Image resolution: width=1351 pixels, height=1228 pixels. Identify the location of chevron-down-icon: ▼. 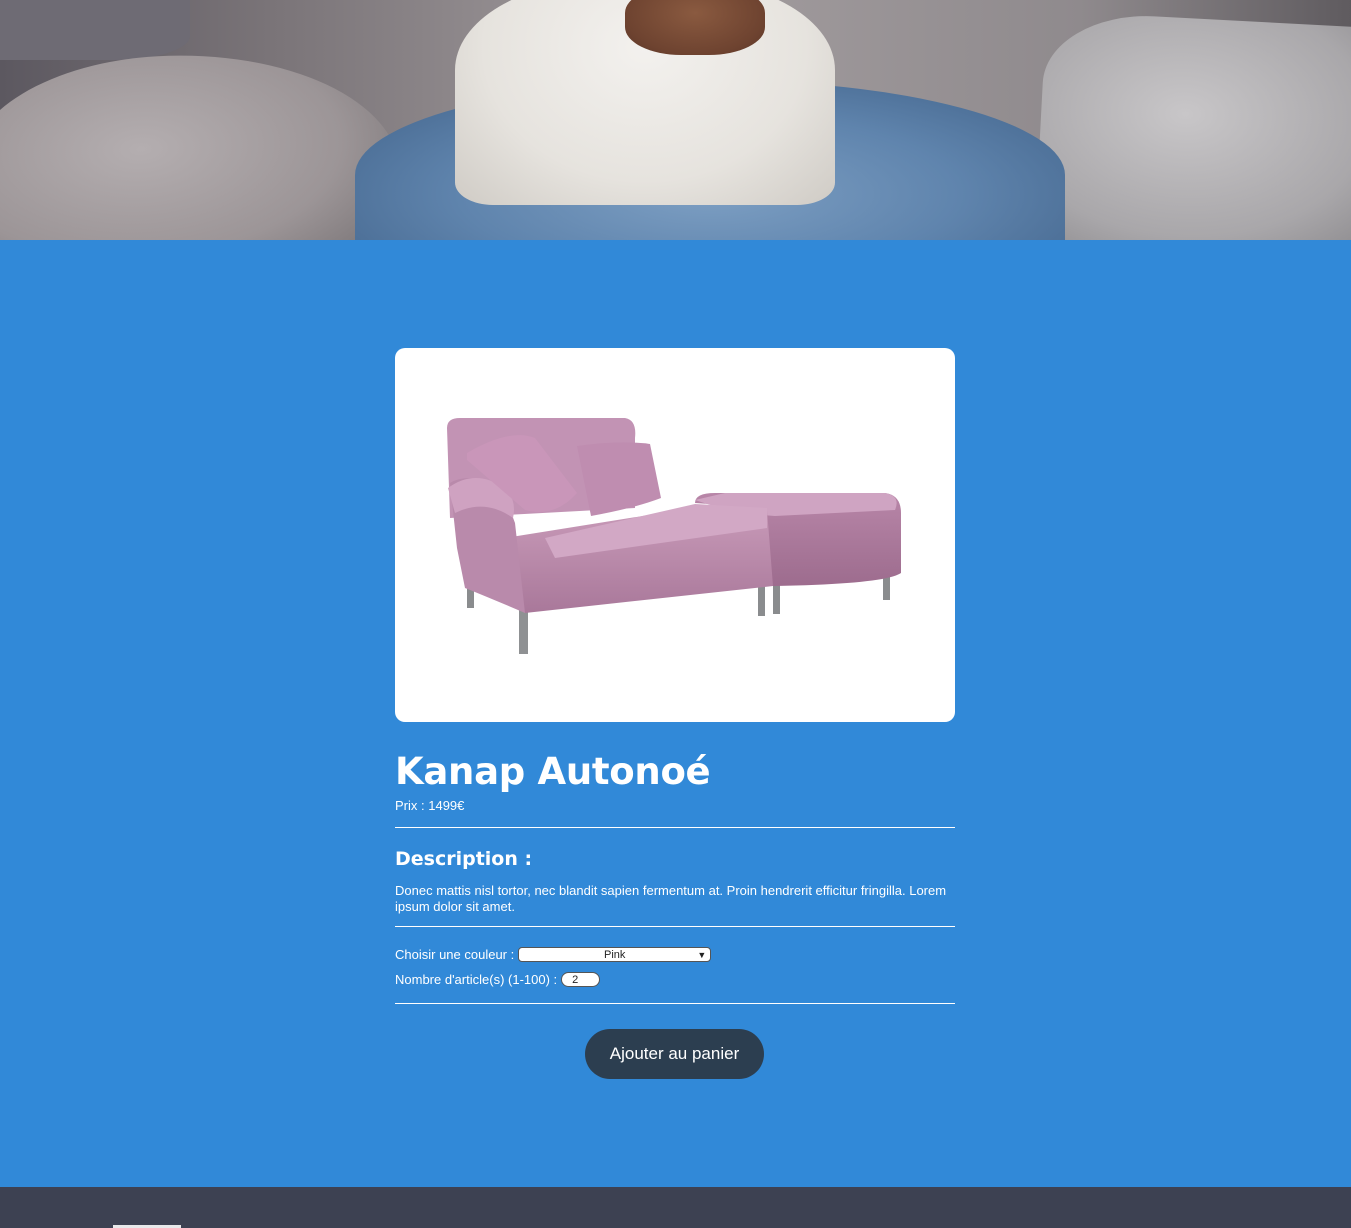
(702, 955).